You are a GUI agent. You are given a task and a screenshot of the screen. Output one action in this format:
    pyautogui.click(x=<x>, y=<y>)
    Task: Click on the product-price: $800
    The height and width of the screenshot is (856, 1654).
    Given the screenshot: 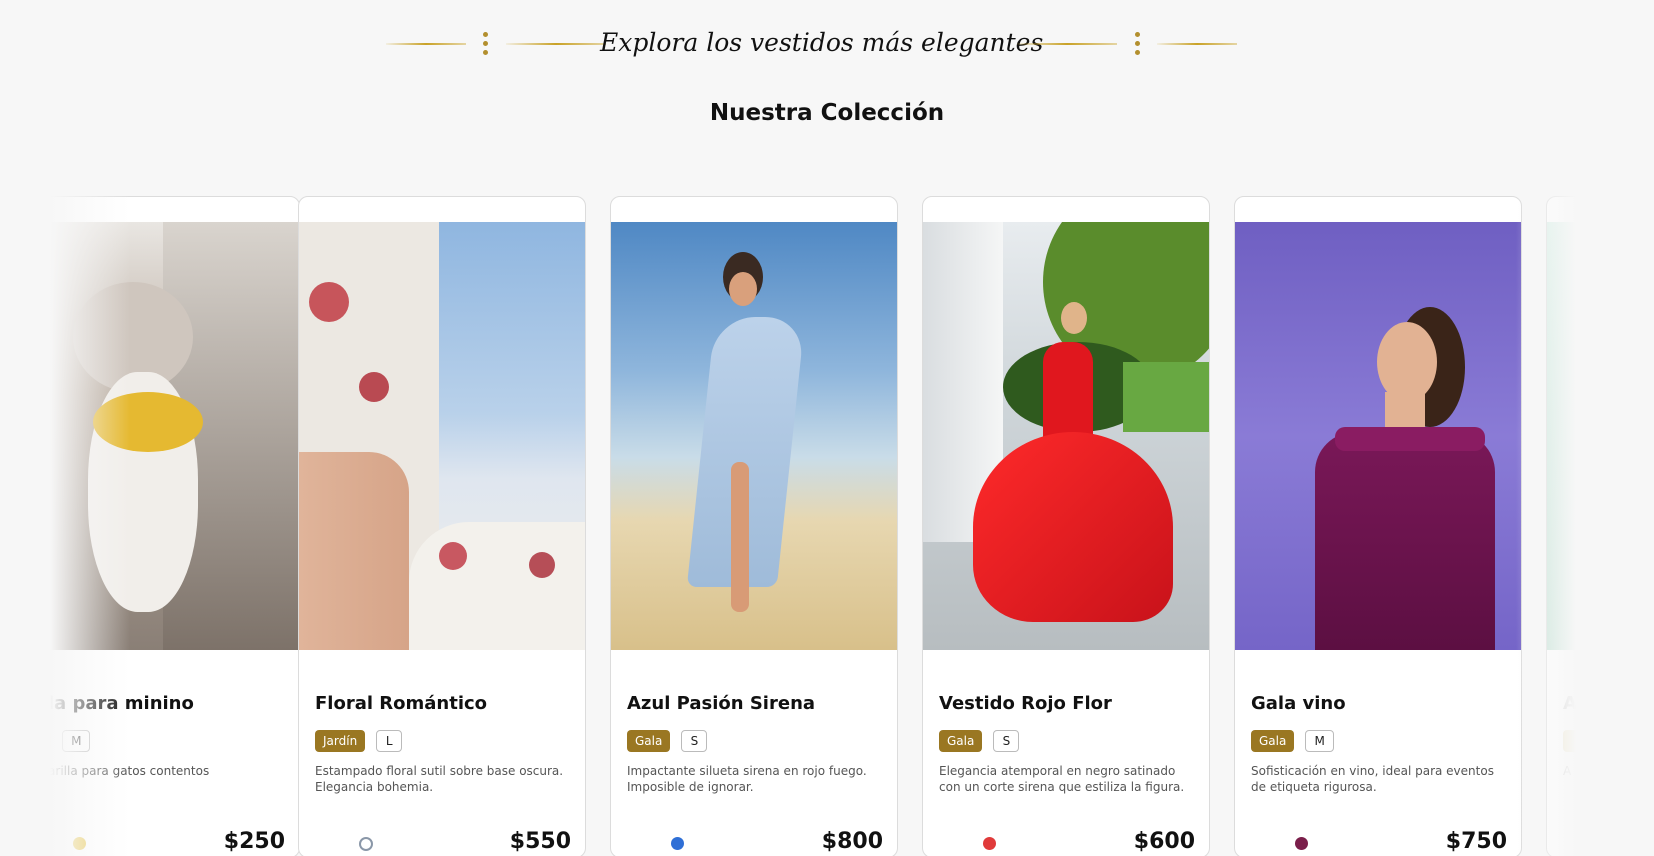 What is the action you would take?
    pyautogui.click(x=852, y=841)
    